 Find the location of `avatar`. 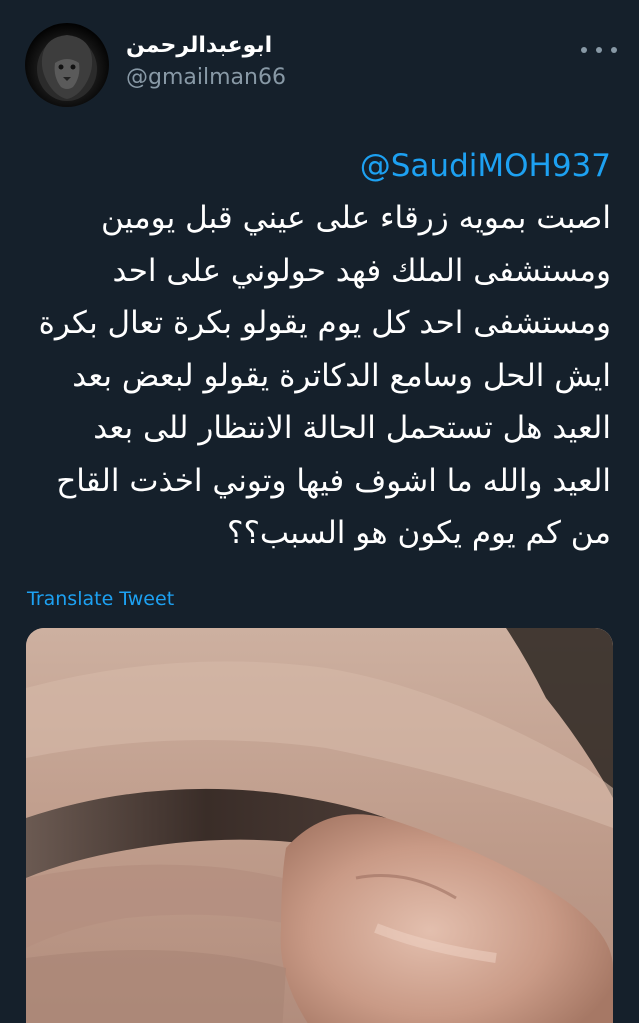

avatar is located at coordinates (67, 65).